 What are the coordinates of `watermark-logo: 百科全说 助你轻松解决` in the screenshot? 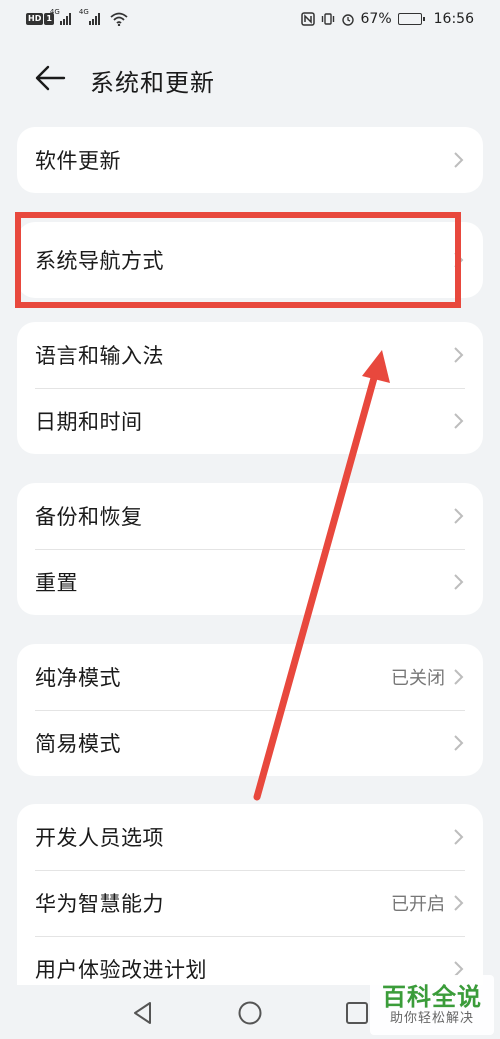 It's located at (432, 1005).